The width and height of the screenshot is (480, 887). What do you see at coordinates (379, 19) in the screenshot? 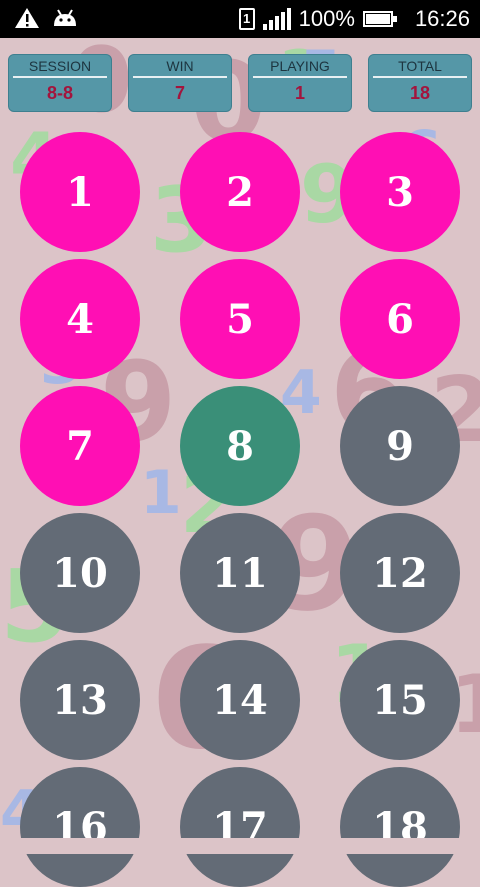
I see `battery-icon` at bounding box center [379, 19].